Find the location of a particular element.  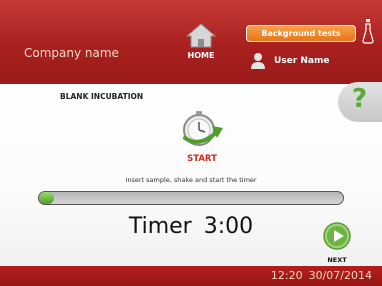

user-info: User Name is located at coordinates (289, 61).